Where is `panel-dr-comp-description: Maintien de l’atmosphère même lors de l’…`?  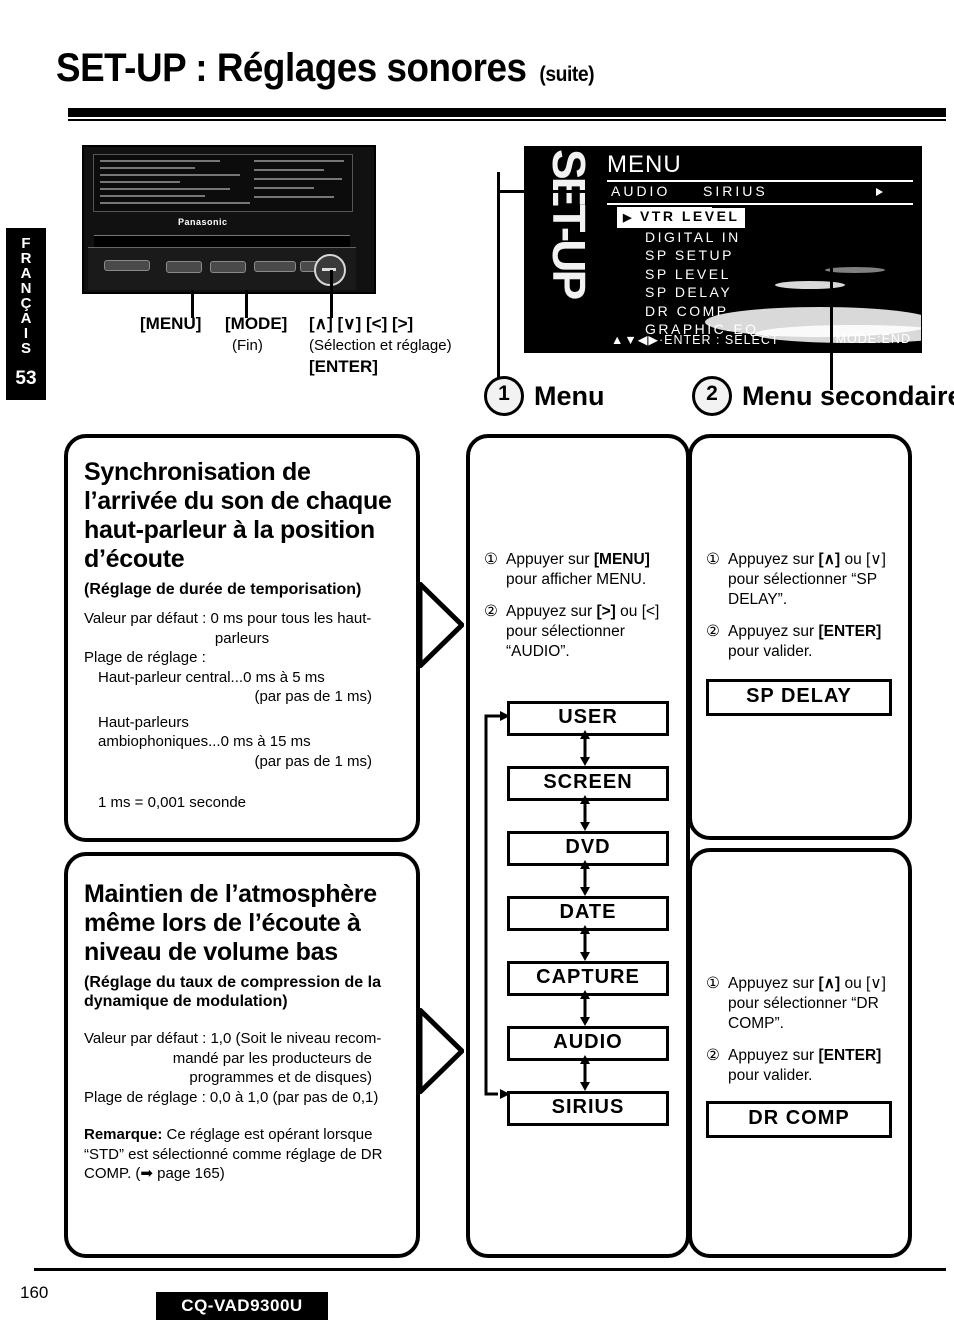
panel-dr-comp-description: Maintien de l’atmosphère même lors de l’… is located at coordinates (242, 1055).